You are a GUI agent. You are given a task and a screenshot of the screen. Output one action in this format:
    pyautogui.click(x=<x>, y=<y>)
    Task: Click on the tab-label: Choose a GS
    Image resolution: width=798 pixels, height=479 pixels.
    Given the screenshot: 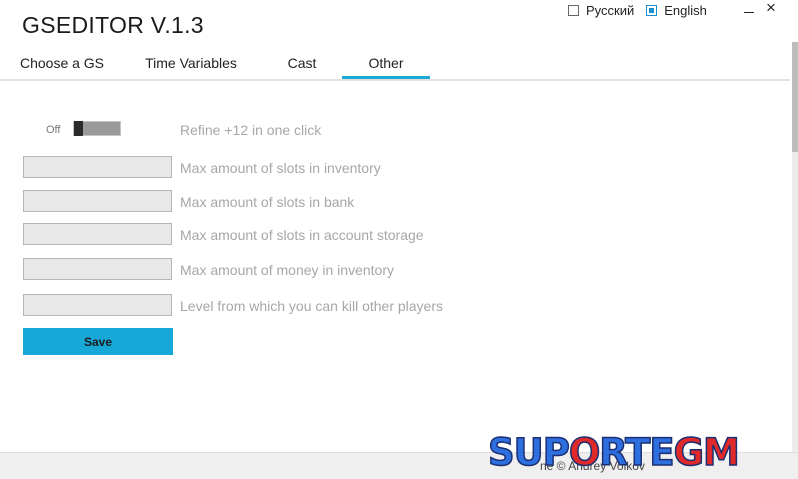 What is the action you would take?
    pyautogui.click(x=62, y=63)
    